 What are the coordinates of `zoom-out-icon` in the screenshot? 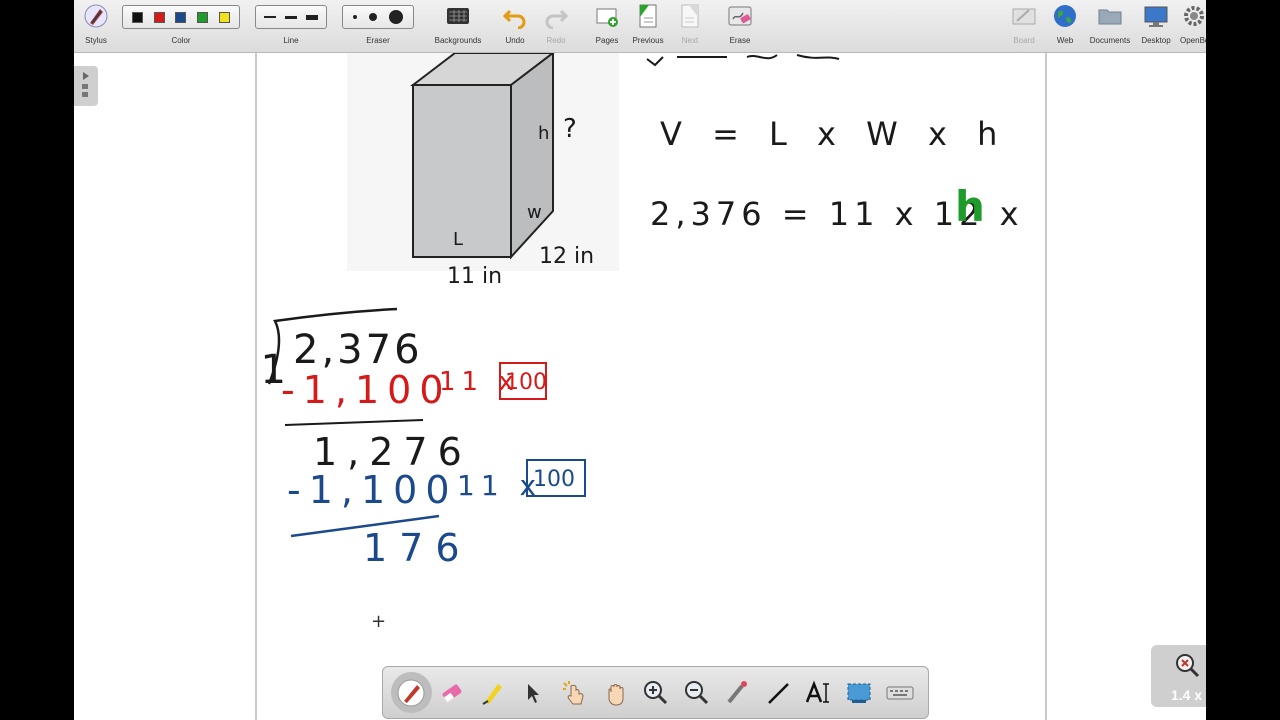 It's located at (697, 692).